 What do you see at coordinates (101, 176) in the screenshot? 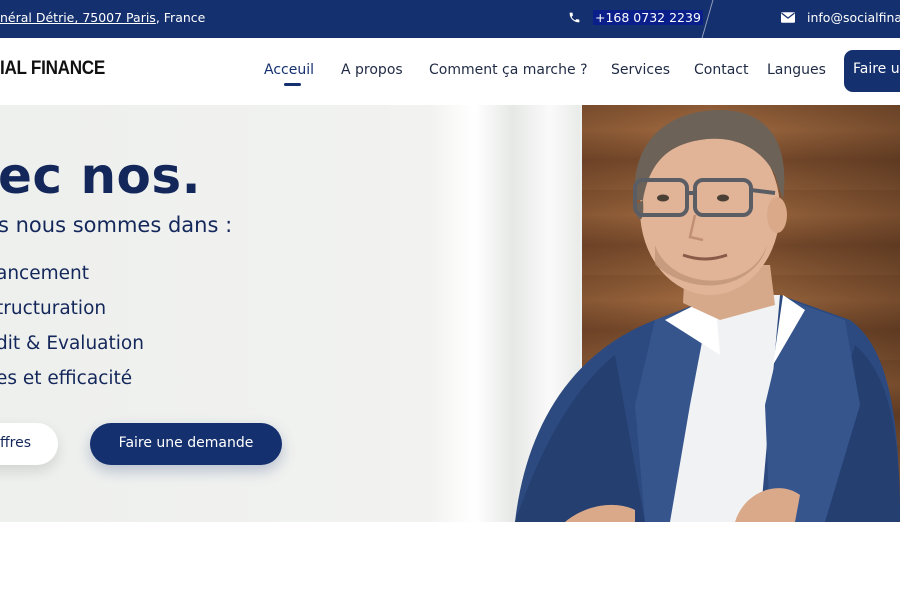
I see `hero-title: ec nos.` at bounding box center [101, 176].